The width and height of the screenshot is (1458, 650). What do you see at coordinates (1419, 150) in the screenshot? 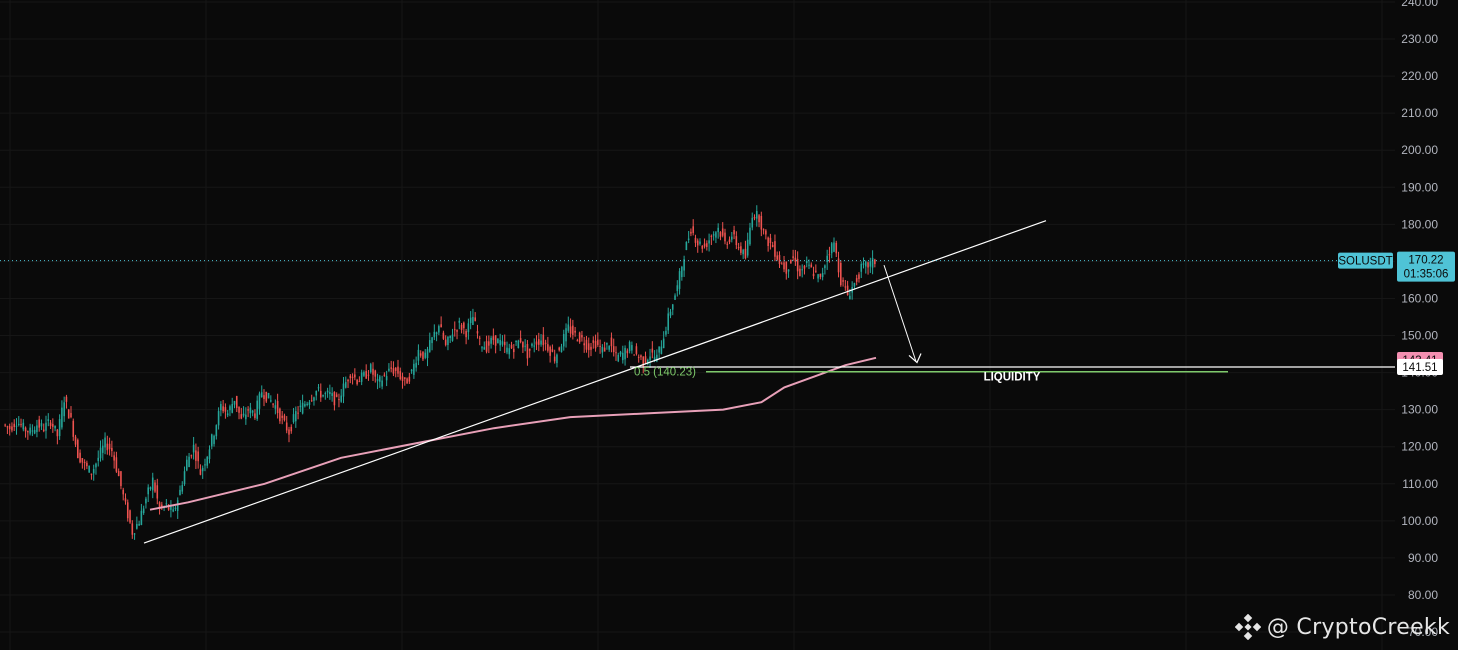
I see `y-tick-label: 200.00` at bounding box center [1419, 150].